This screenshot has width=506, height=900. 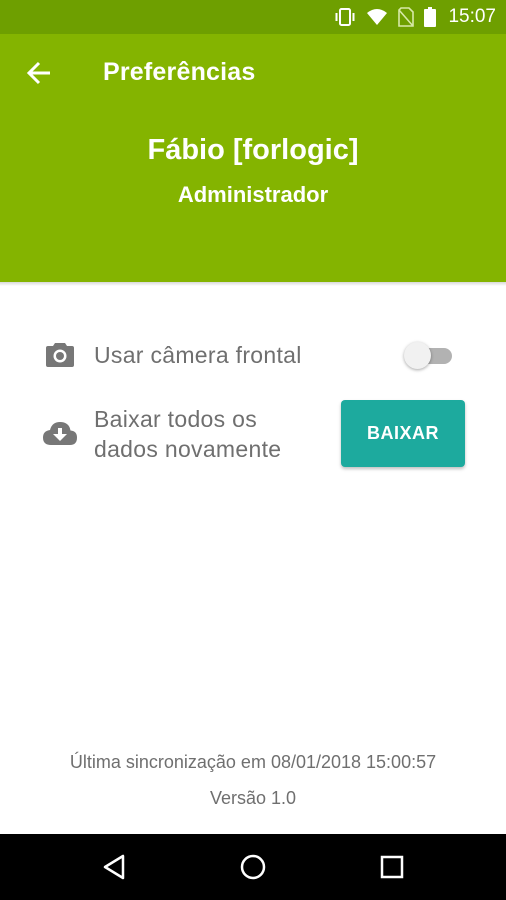 I want to click on cloud-download-icon, so click(x=60, y=433).